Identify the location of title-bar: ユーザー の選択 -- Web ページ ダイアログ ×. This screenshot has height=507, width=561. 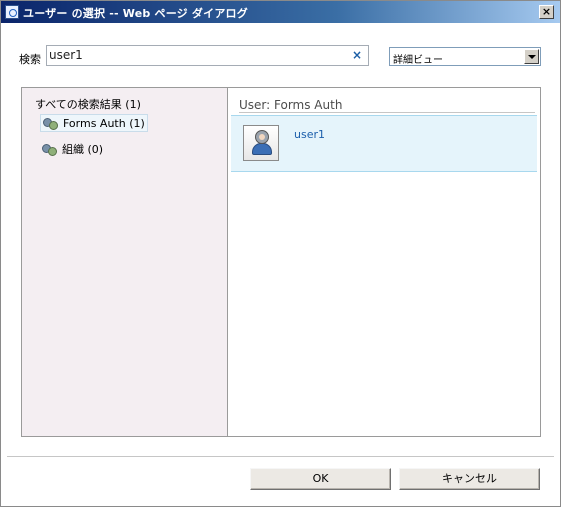
(280, 12).